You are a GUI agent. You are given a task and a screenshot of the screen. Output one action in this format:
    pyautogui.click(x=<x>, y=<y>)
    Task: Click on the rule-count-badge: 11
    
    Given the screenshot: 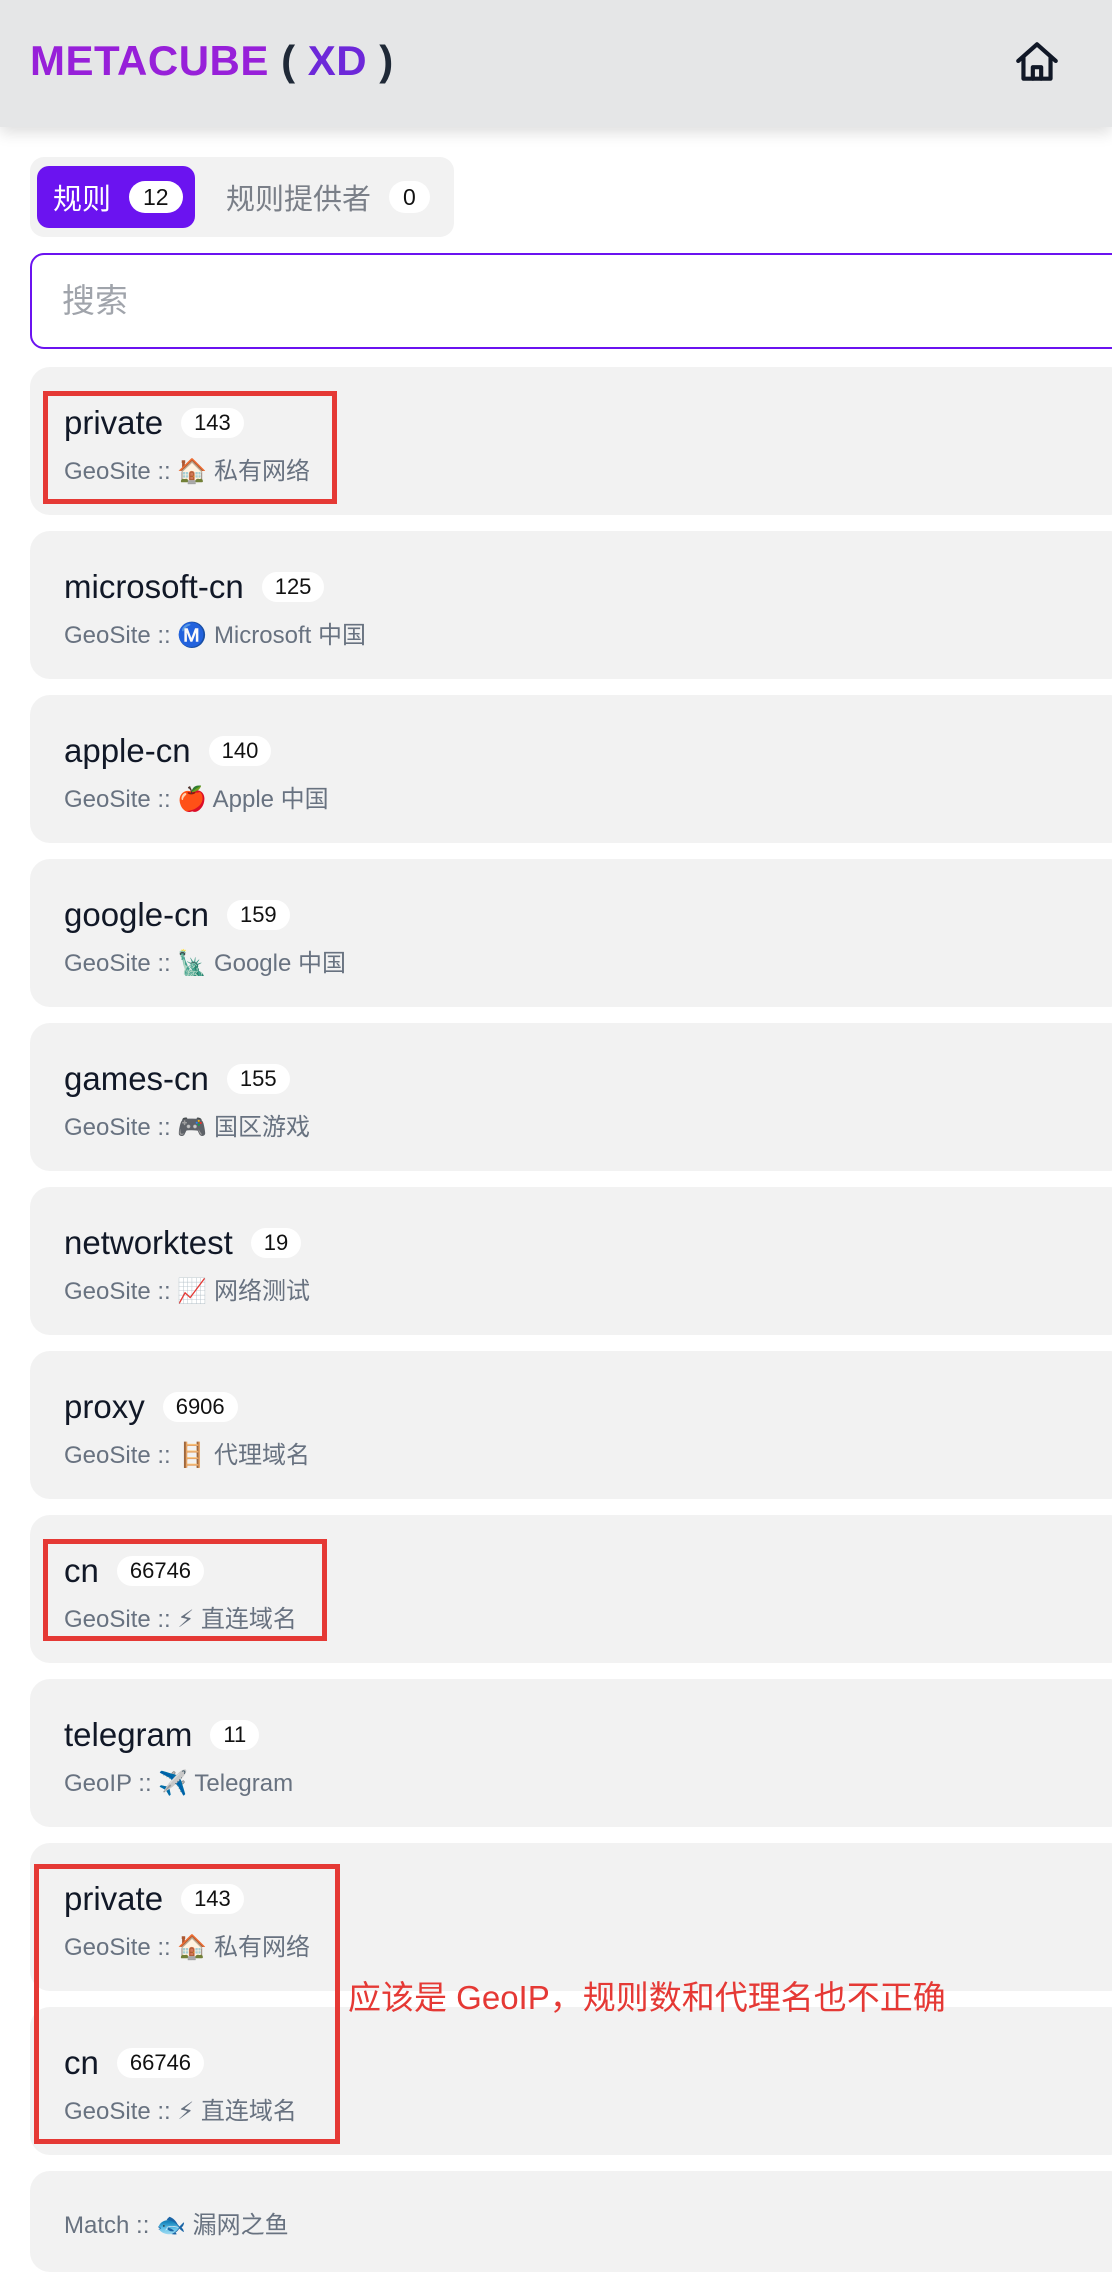 What is the action you would take?
    pyautogui.click(x=235, y=1735)
    